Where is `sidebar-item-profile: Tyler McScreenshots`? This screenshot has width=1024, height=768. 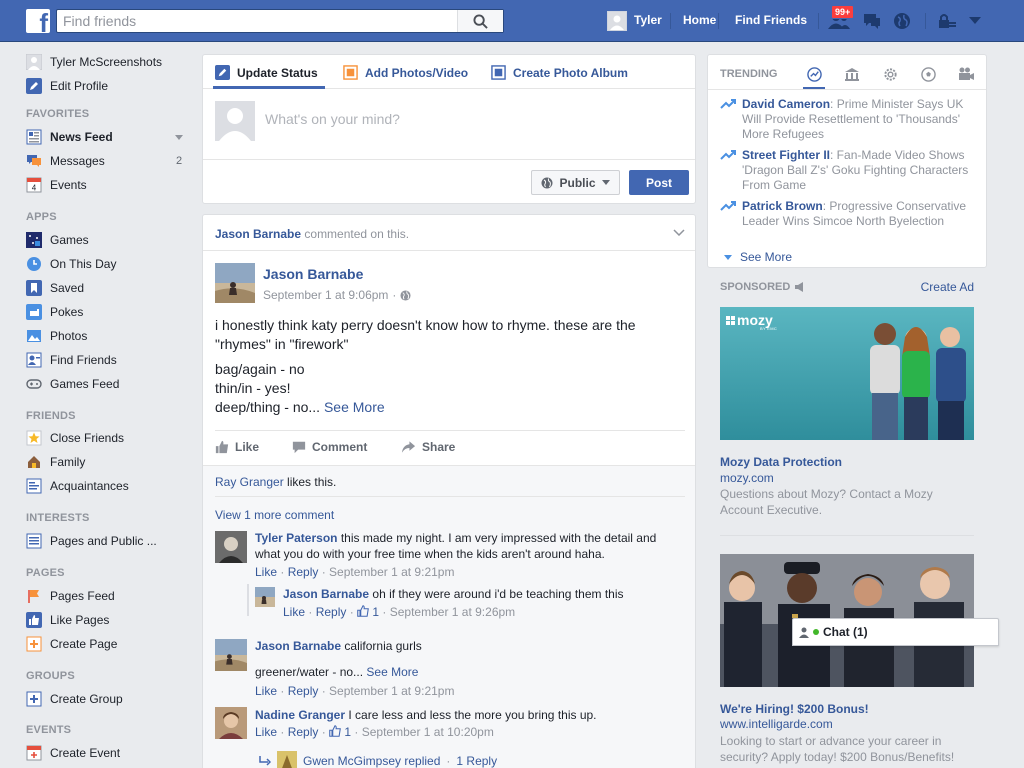 sidebar-item-profile: Tyler McScreenshots is located at coordinates (94, 62).